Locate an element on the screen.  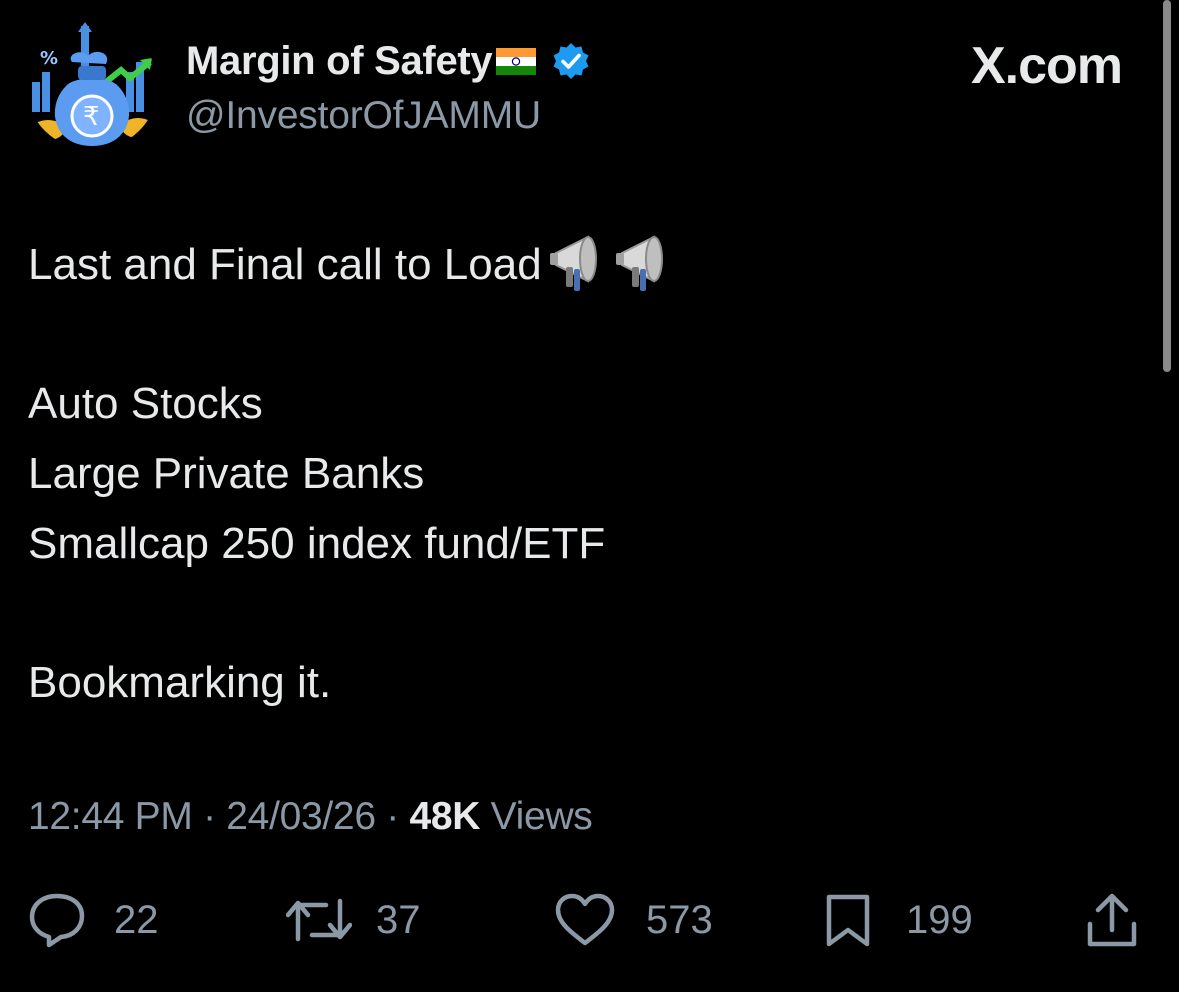
author-handle: @InvestorOfJAMMU is located at coordinates (388, 116).